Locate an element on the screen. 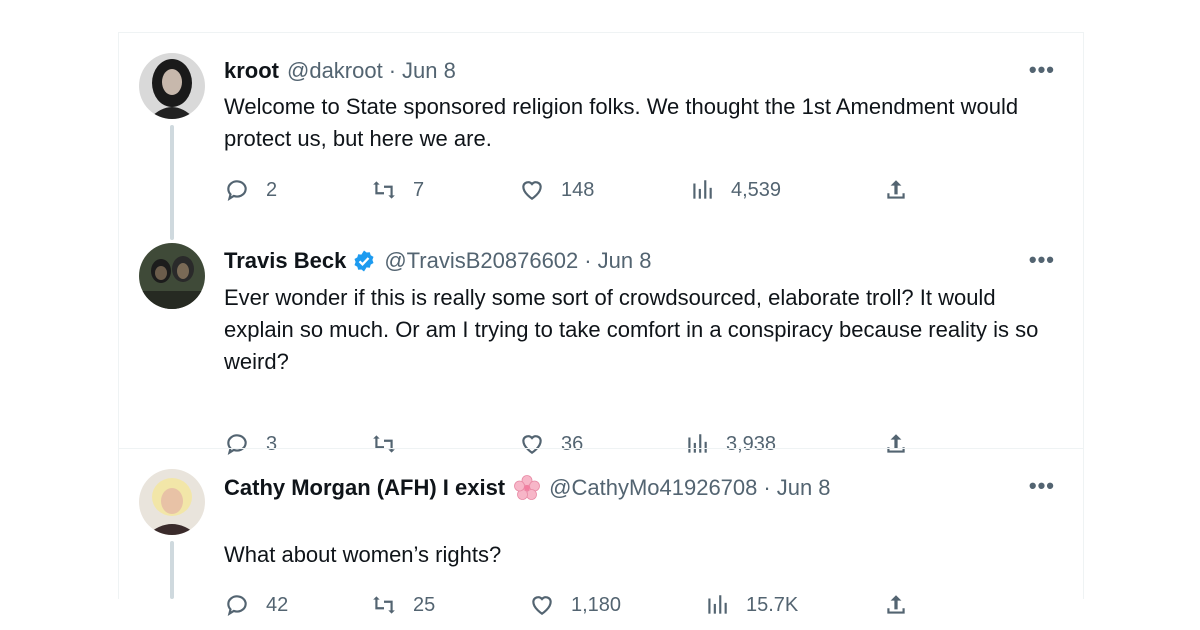 The height and width of the screenshot is (630, 1200). views-button: 15.7K is located at coordinates (751, 605).